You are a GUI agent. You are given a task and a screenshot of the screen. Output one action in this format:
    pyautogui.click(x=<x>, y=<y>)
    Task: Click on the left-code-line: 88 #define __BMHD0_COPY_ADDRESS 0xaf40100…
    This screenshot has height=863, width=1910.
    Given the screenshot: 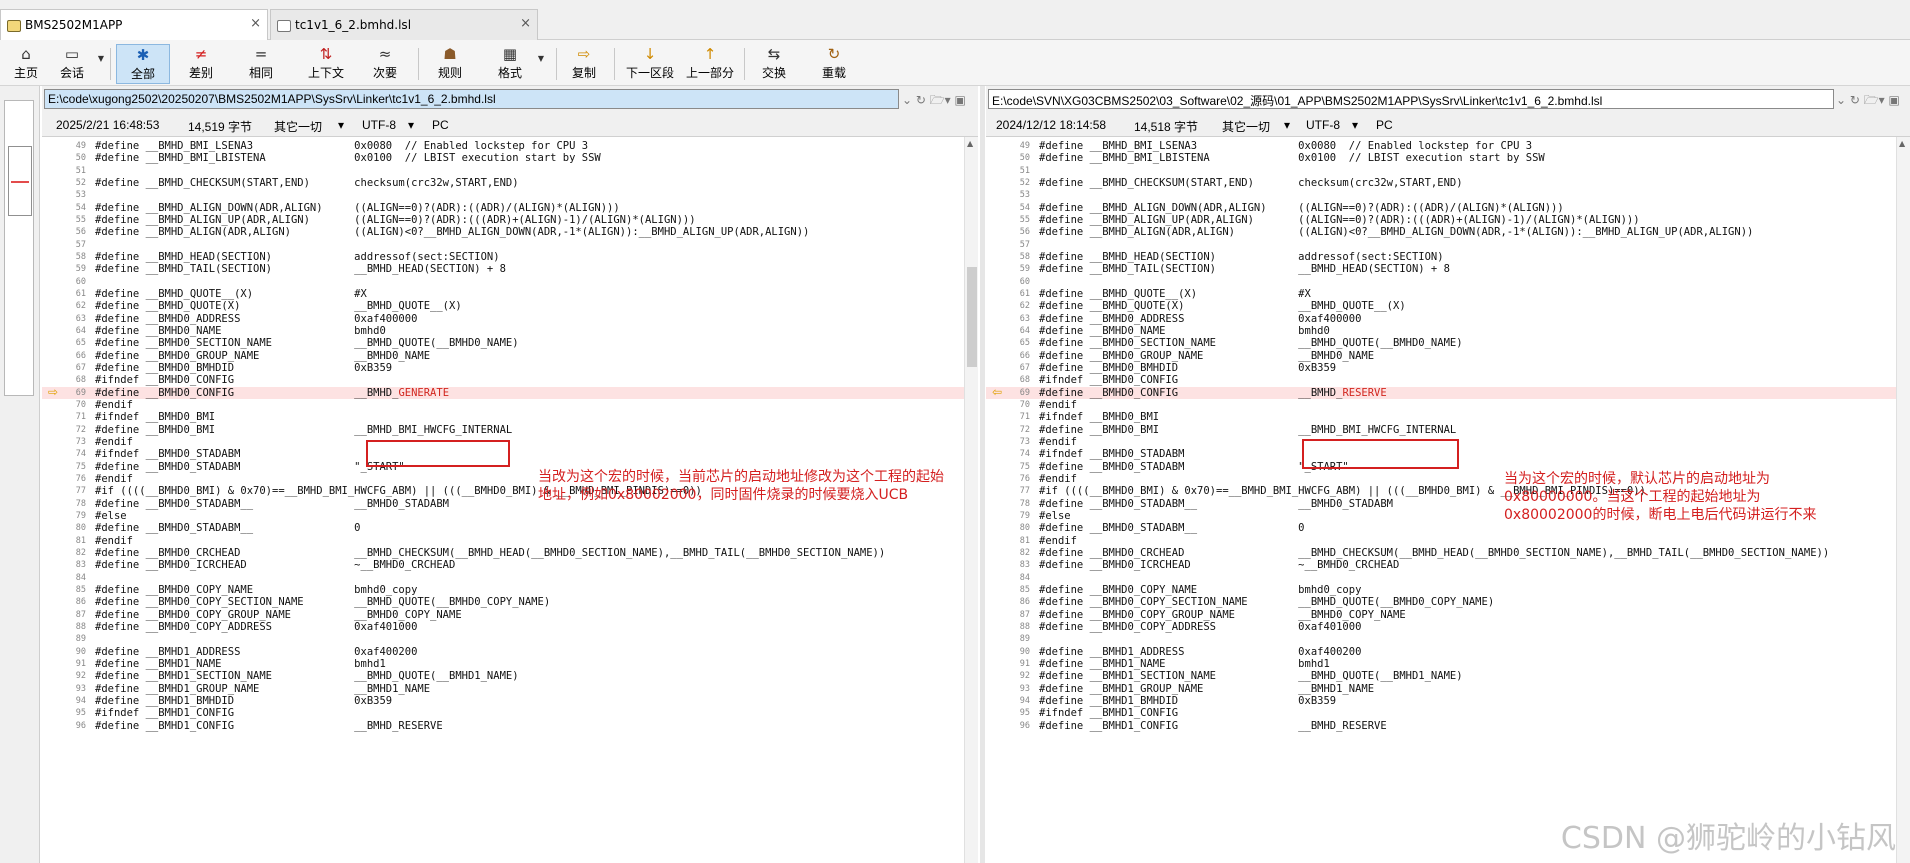 What is the action you would take?
    pyautogui.click(x=503, y=627)
    